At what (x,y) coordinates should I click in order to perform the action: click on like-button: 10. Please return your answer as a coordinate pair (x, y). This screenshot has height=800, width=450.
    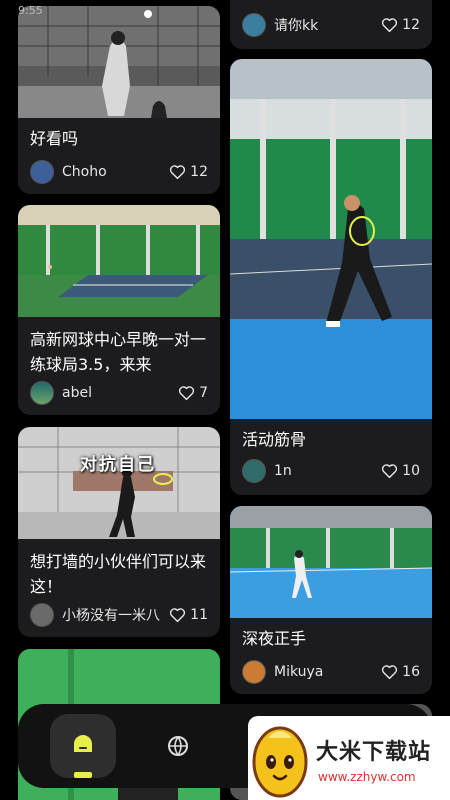
    Looking at the image, I should click on (400, 471).